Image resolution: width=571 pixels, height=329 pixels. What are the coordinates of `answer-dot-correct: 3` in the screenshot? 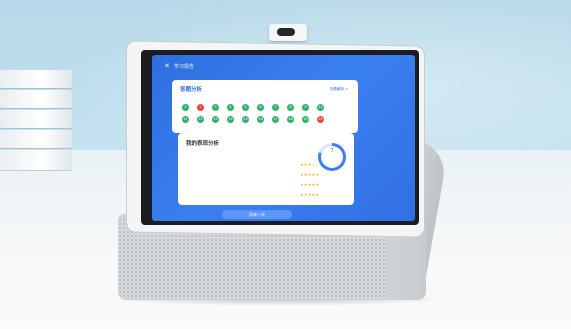 It's located at (215, 107).